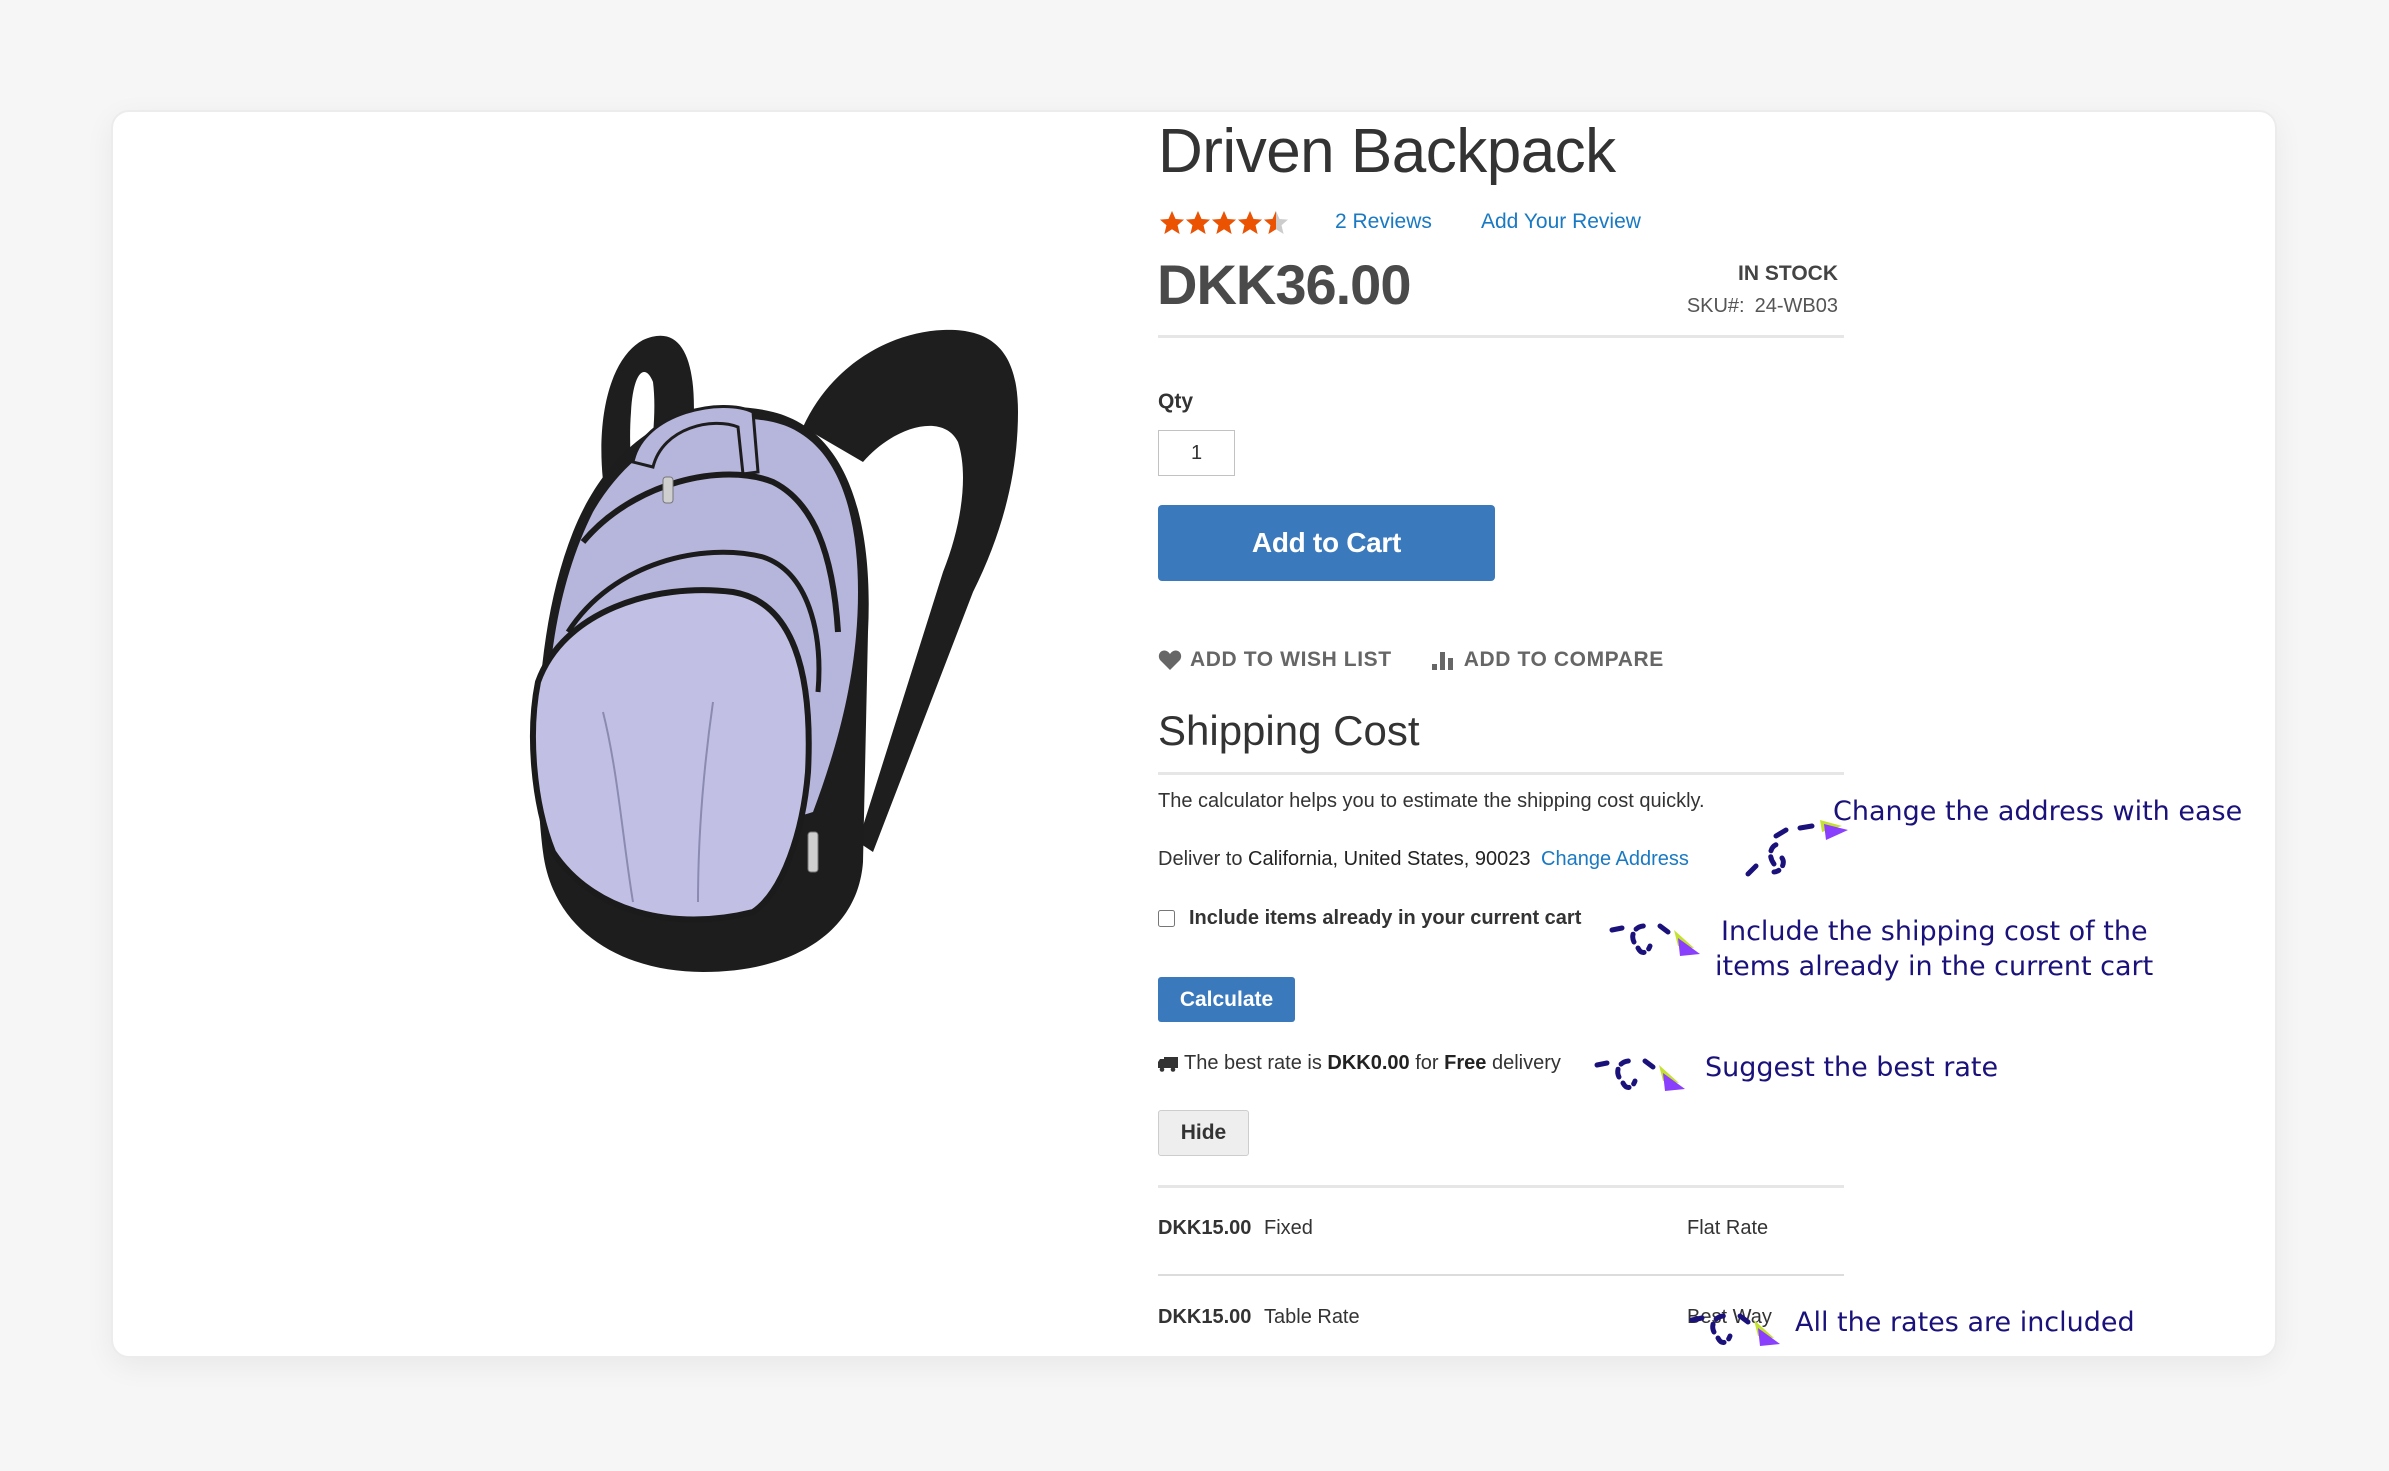 The image size is (2389, 1471). I want to click on add-to-wishlist-link: ADD TO WISH LIST, so click(1275, 660).